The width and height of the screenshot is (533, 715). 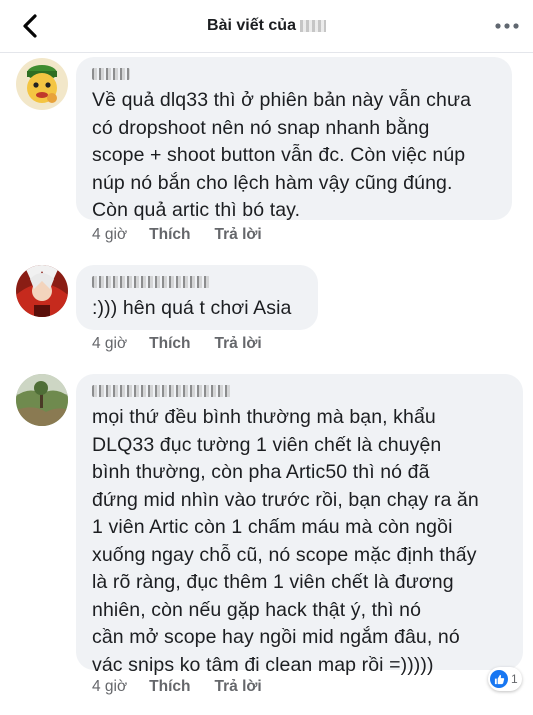 I want to click on avatar-landscape-icon, so click(x=42, y=400).